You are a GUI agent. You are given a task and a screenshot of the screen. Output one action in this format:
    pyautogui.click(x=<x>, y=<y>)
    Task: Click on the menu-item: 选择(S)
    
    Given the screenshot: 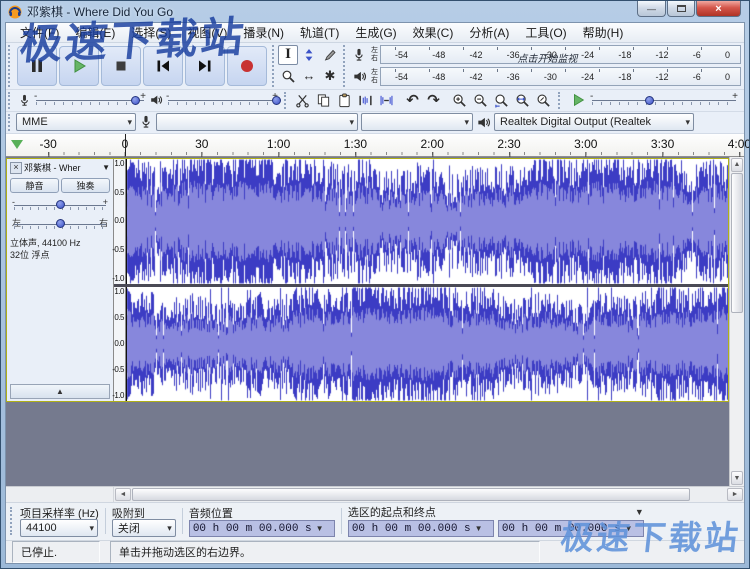 What is the action you would take?
    pyautogui.click(x=151, y=32)
    